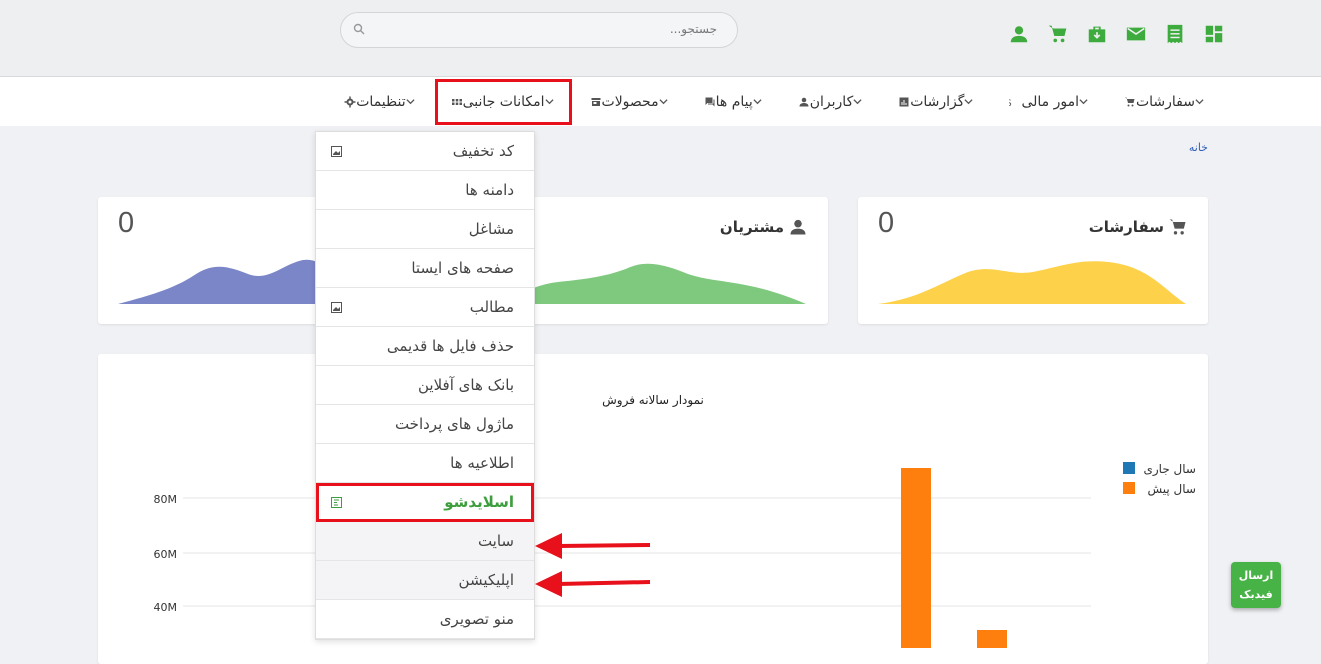  I want to click on nav-label: امکانات جانبی, so click(503, 101).